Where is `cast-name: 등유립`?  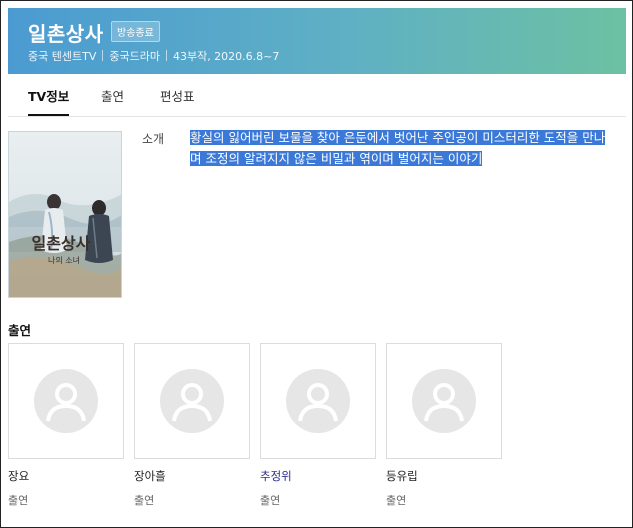 cast-name: 등유립 is located at coordinates (444, 476).